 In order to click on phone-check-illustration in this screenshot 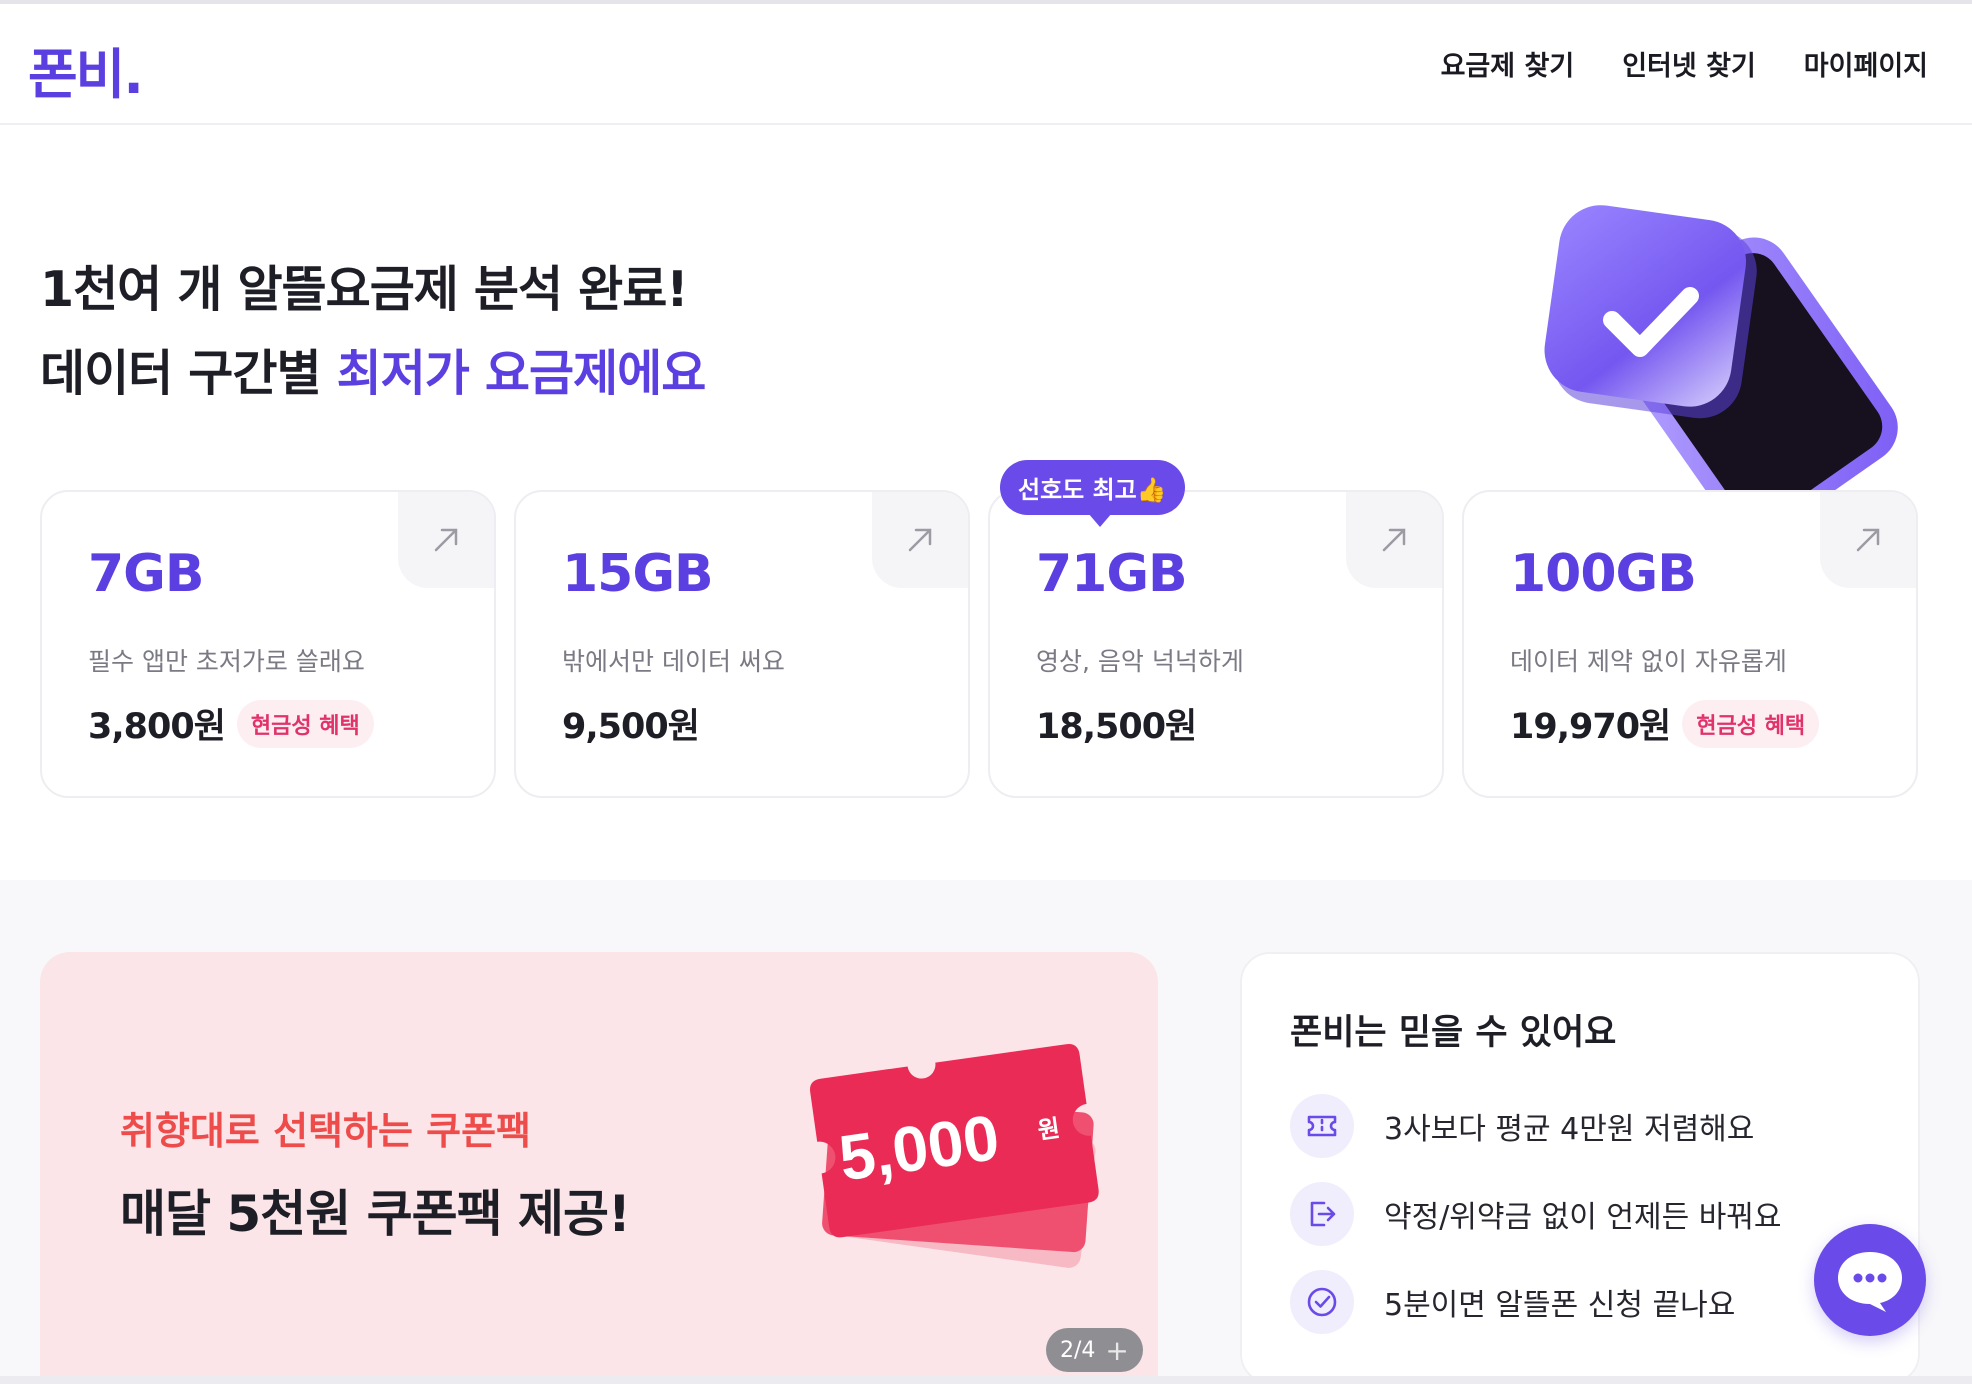, I will do `click(1721, 352)`.